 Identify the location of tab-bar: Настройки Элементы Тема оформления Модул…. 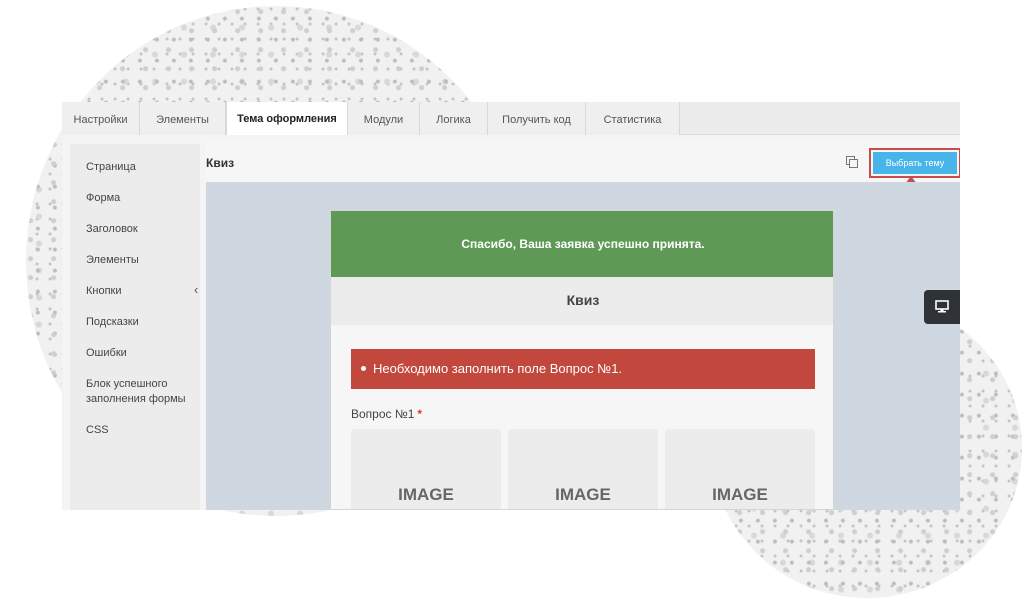
(511, 118).